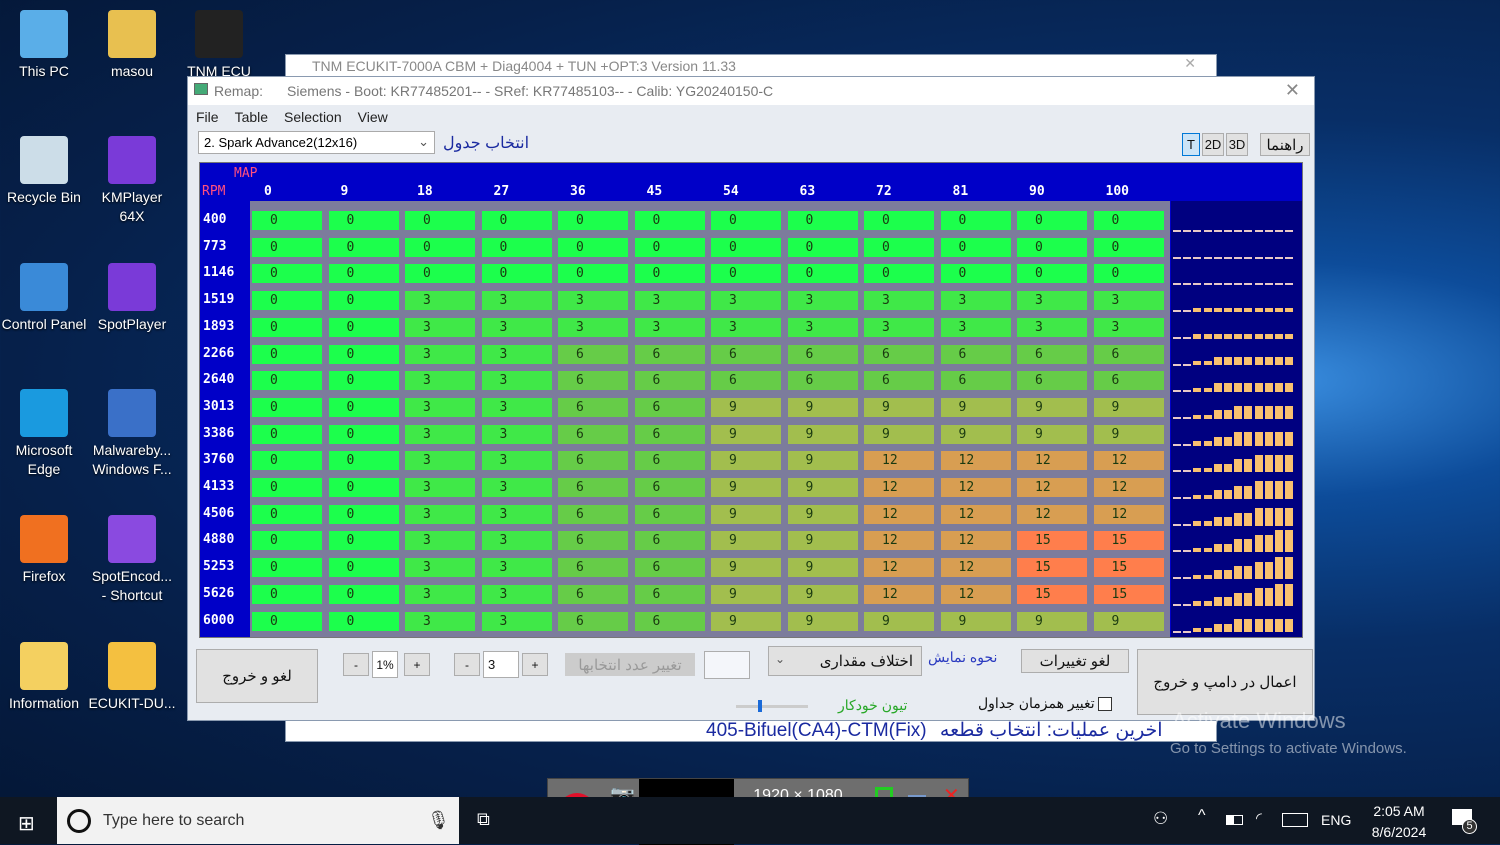  What do you see at coordinates (630, 664) in the screenshot?
I see `change-selected-button: تغییر عدد انتخابها` at bounding box center [630, 664].